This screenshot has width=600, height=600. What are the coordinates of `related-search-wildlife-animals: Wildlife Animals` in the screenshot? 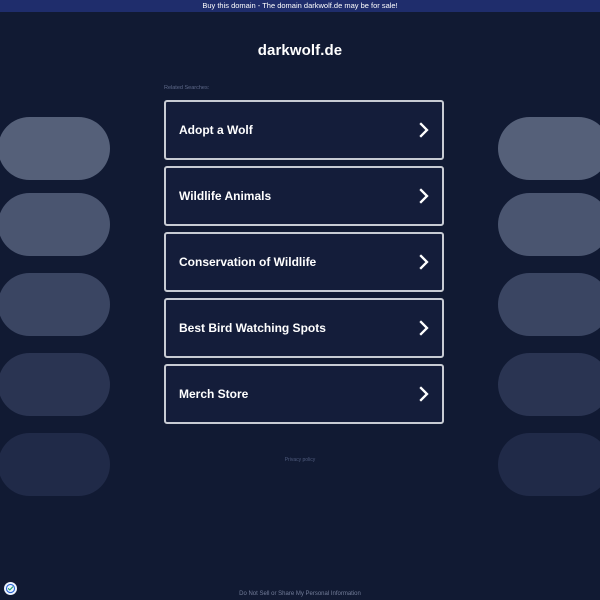 It's located at (304, 196).